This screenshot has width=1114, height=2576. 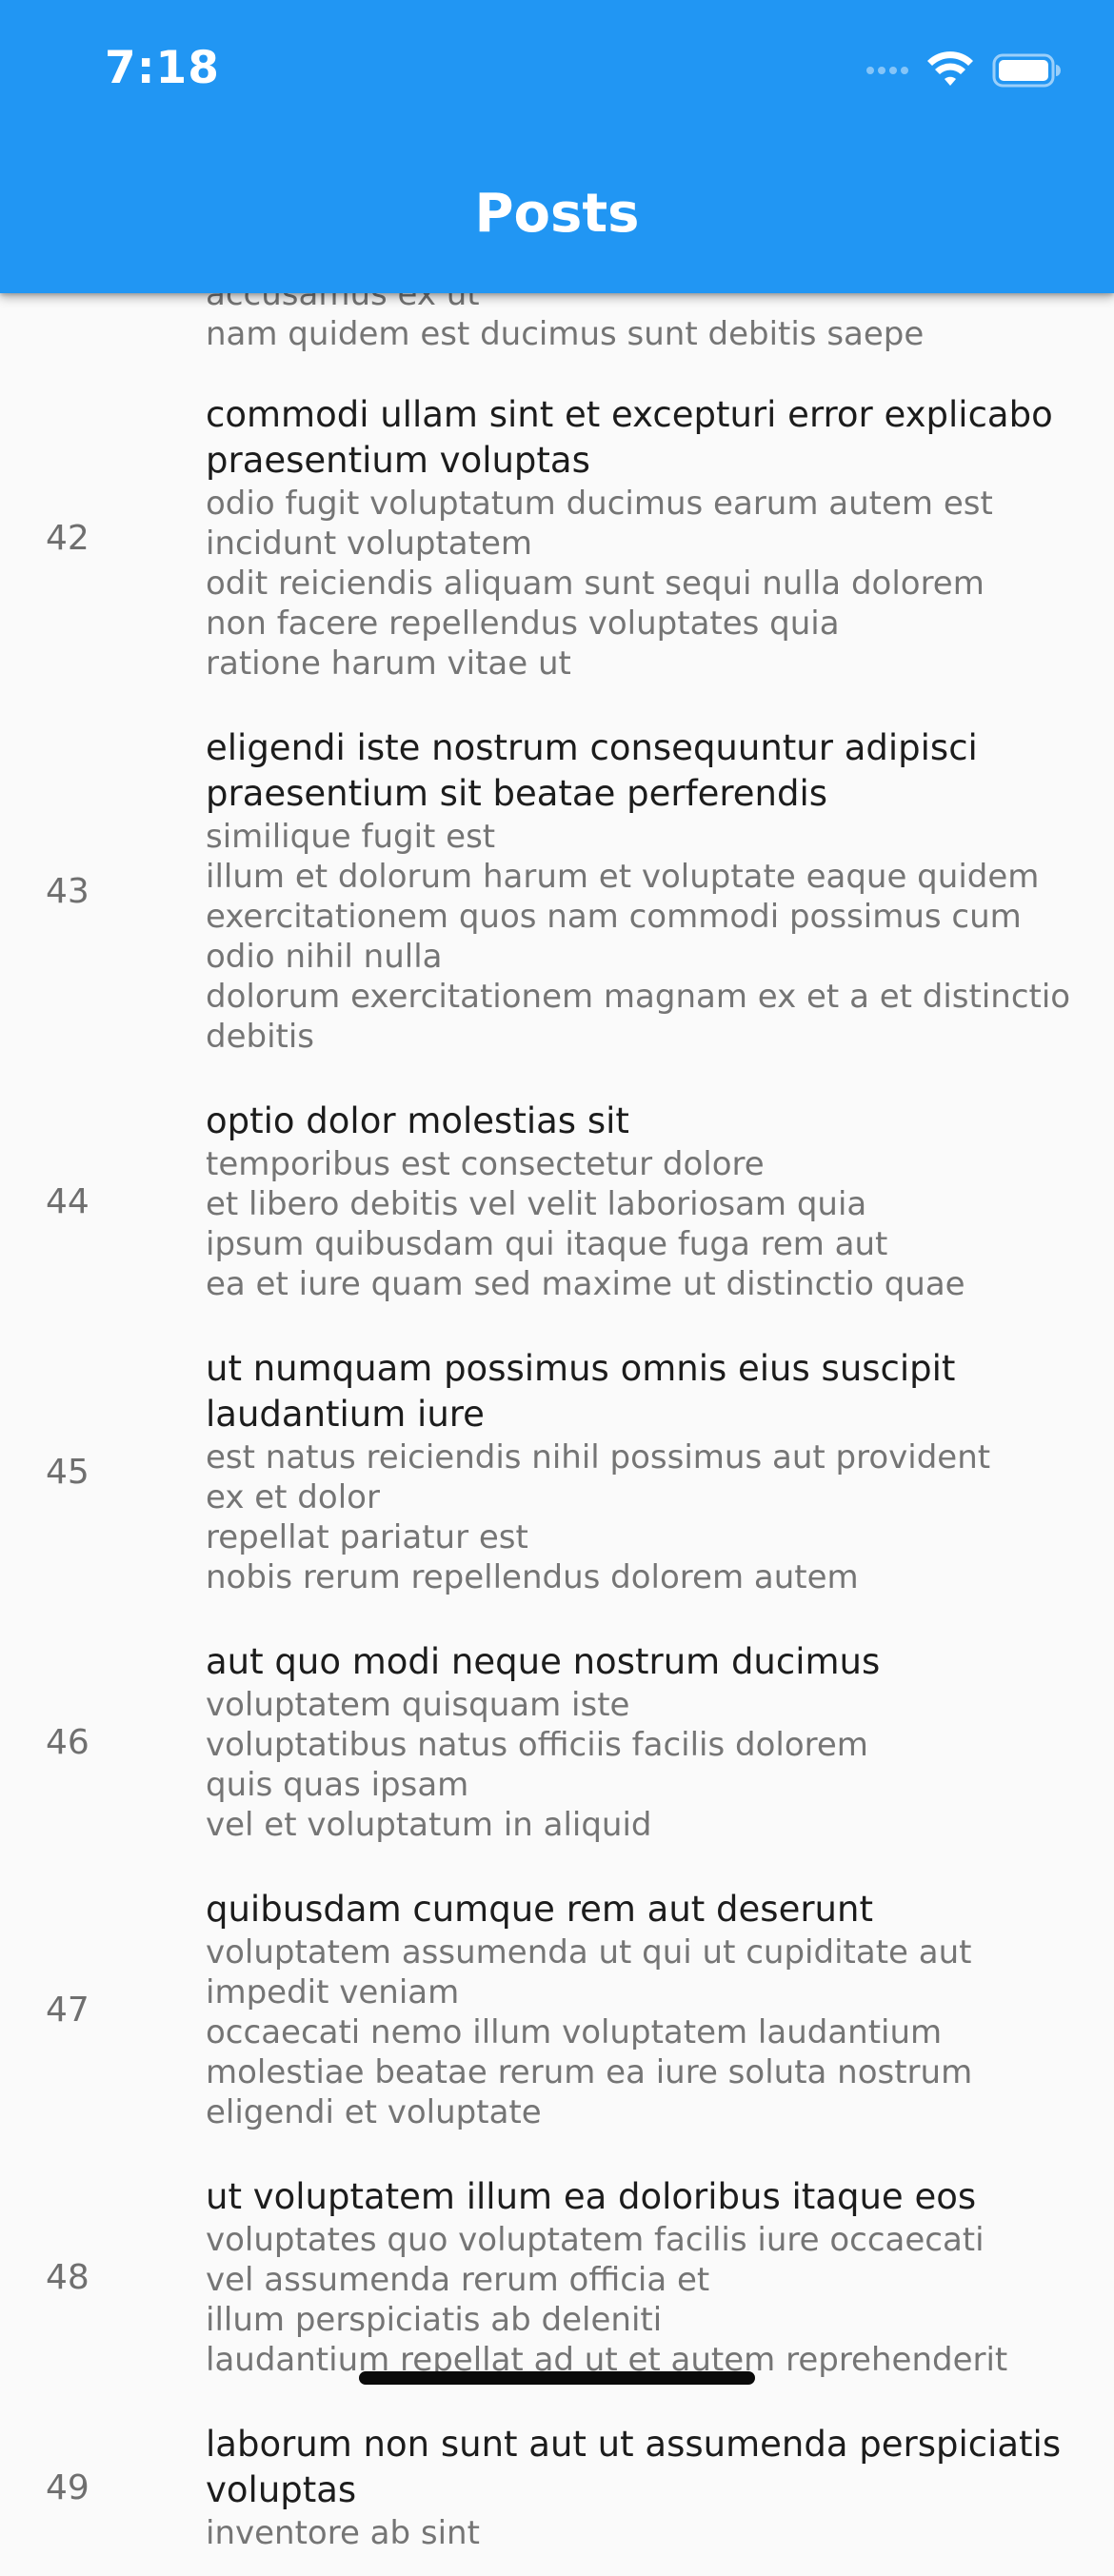 What do you see at coordinates (543, 1661) in the screenshot?
I see `post-title: aut quo modi neque nostrum ducimus` at bounding box center [543, 1661].